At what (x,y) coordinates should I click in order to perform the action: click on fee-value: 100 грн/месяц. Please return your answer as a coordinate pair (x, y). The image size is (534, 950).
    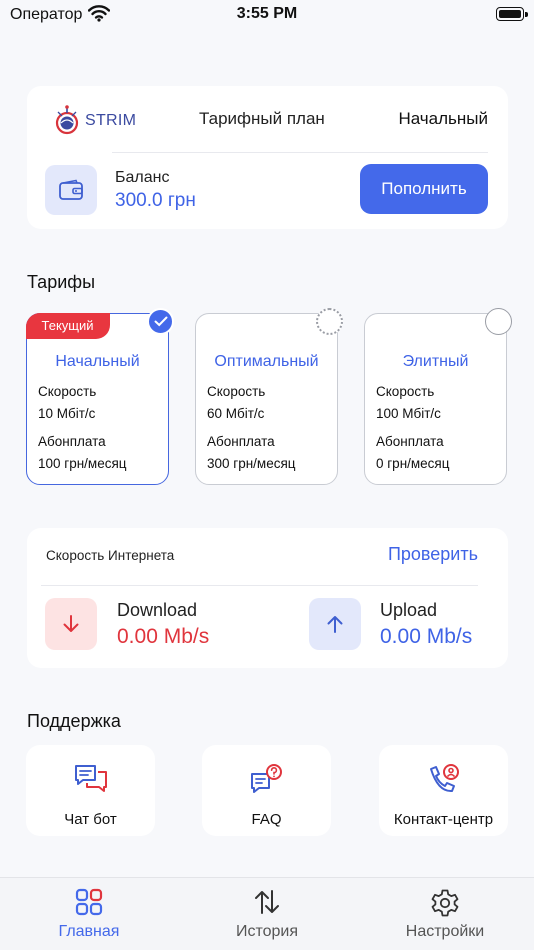
    Looking at the image, I should click on (82, 463).